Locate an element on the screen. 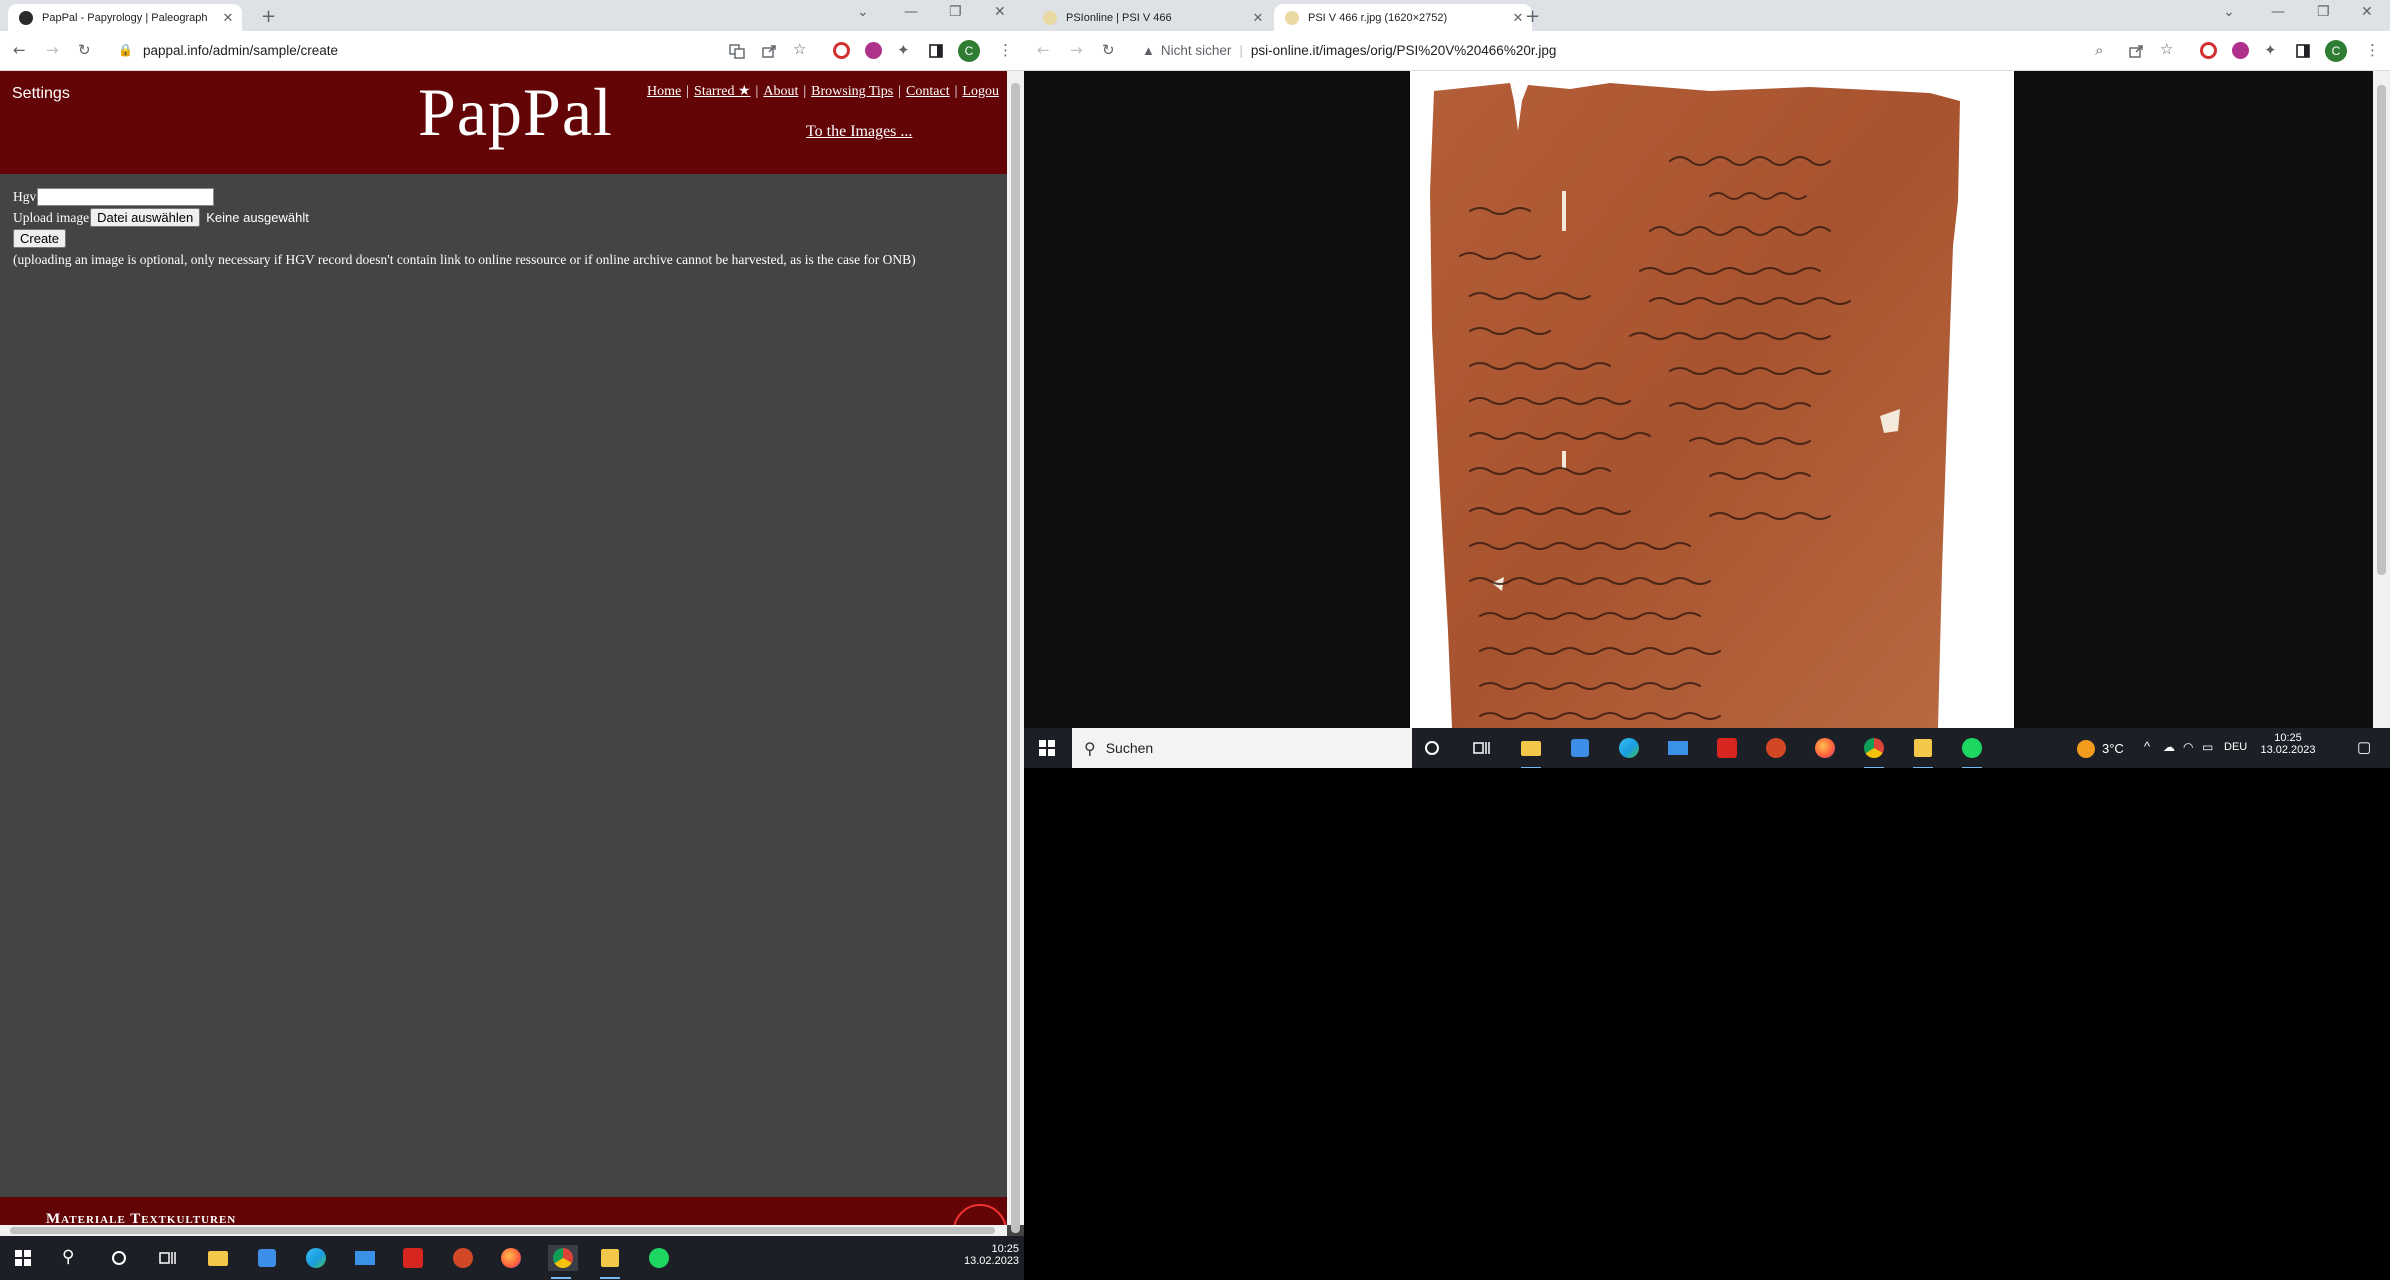 The height and width of the screenshot is (1280, 2390). papyrus-image-frame is located at coordinates (1712, 399).